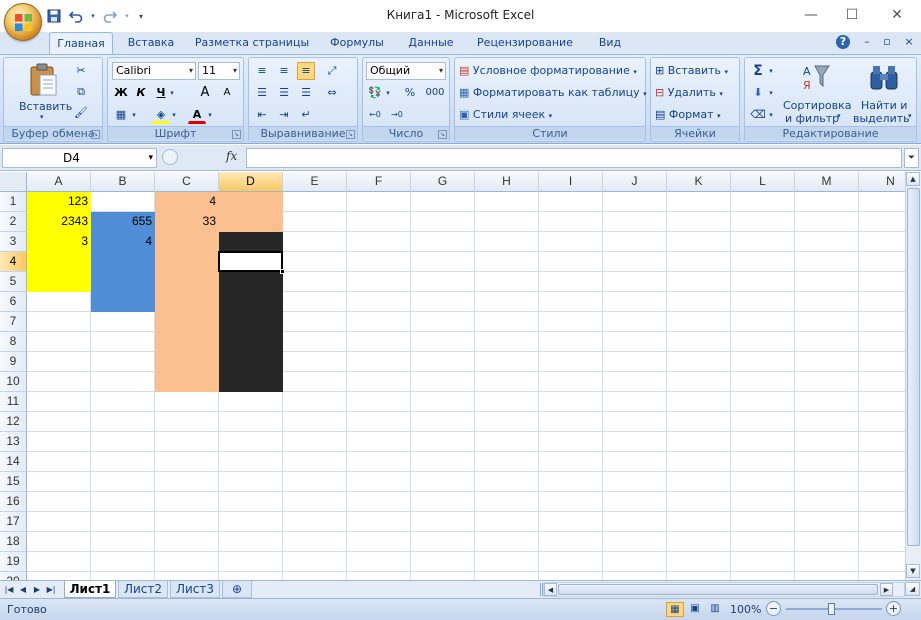  I want to click on prev-sheet-icon: ◀, so click(23, 589).